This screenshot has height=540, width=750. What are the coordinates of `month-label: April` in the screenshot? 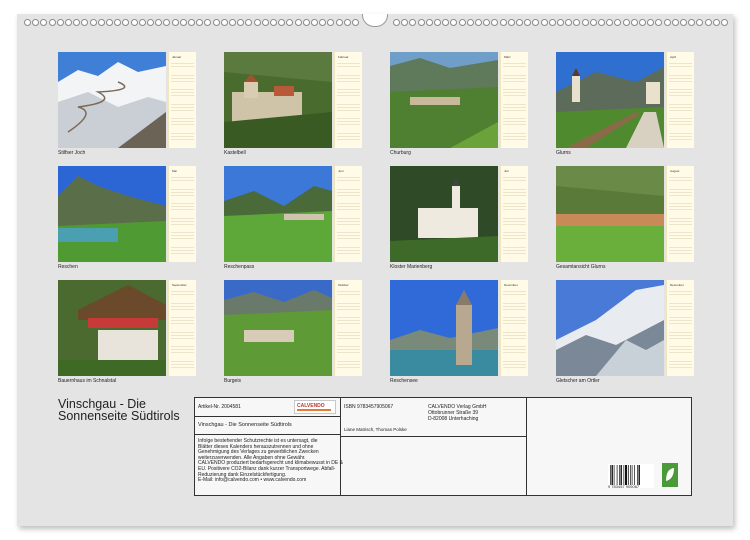 It's located at (673, 57).